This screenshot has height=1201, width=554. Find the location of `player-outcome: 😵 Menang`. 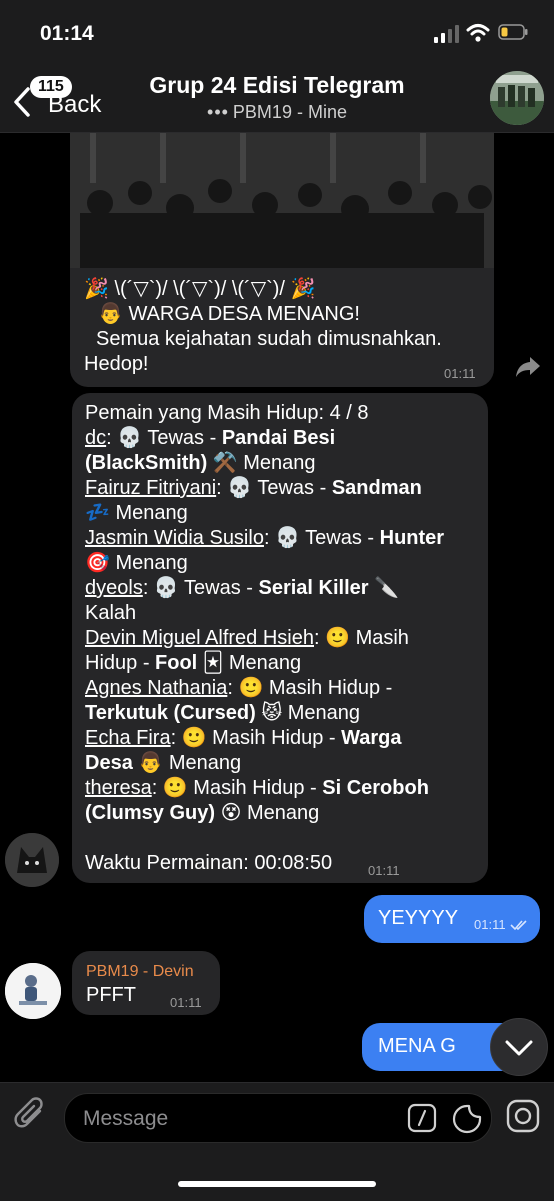

player-outcome: 😵 Menang is located at coordinates (267, 813).